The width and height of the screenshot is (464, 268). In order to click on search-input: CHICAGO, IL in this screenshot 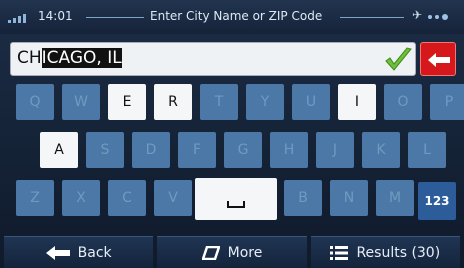, I will do `click(213, 59)`.